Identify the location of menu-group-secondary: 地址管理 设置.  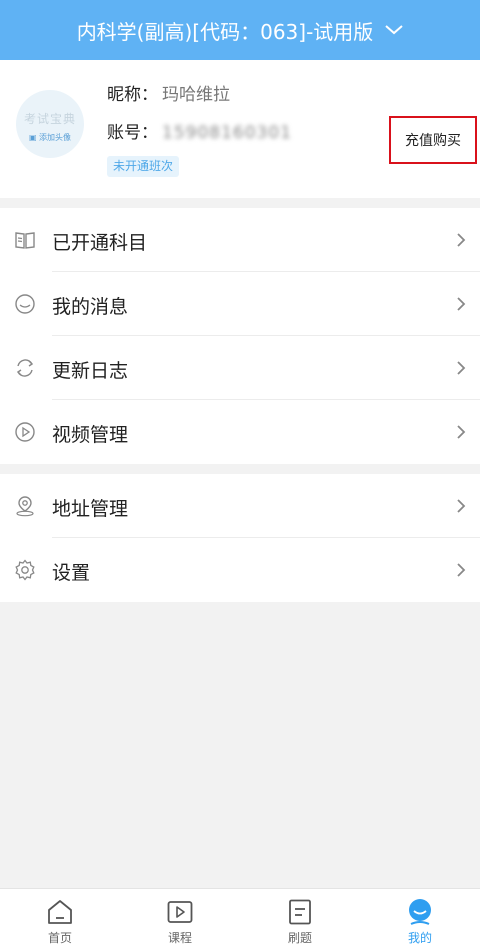
(240, 538).